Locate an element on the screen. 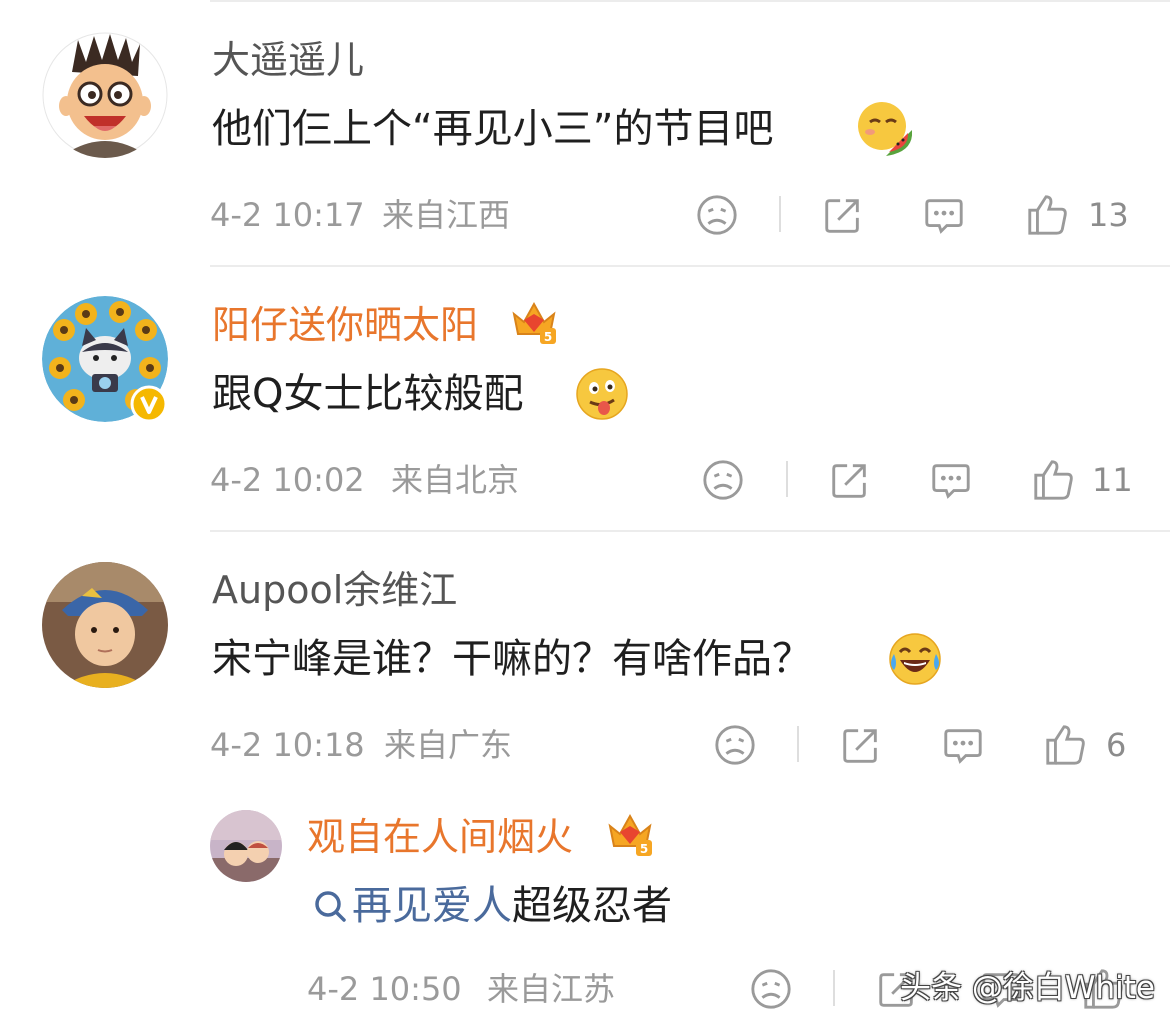  reply-location: 来自江苏 is located at coordinates (551, 989).